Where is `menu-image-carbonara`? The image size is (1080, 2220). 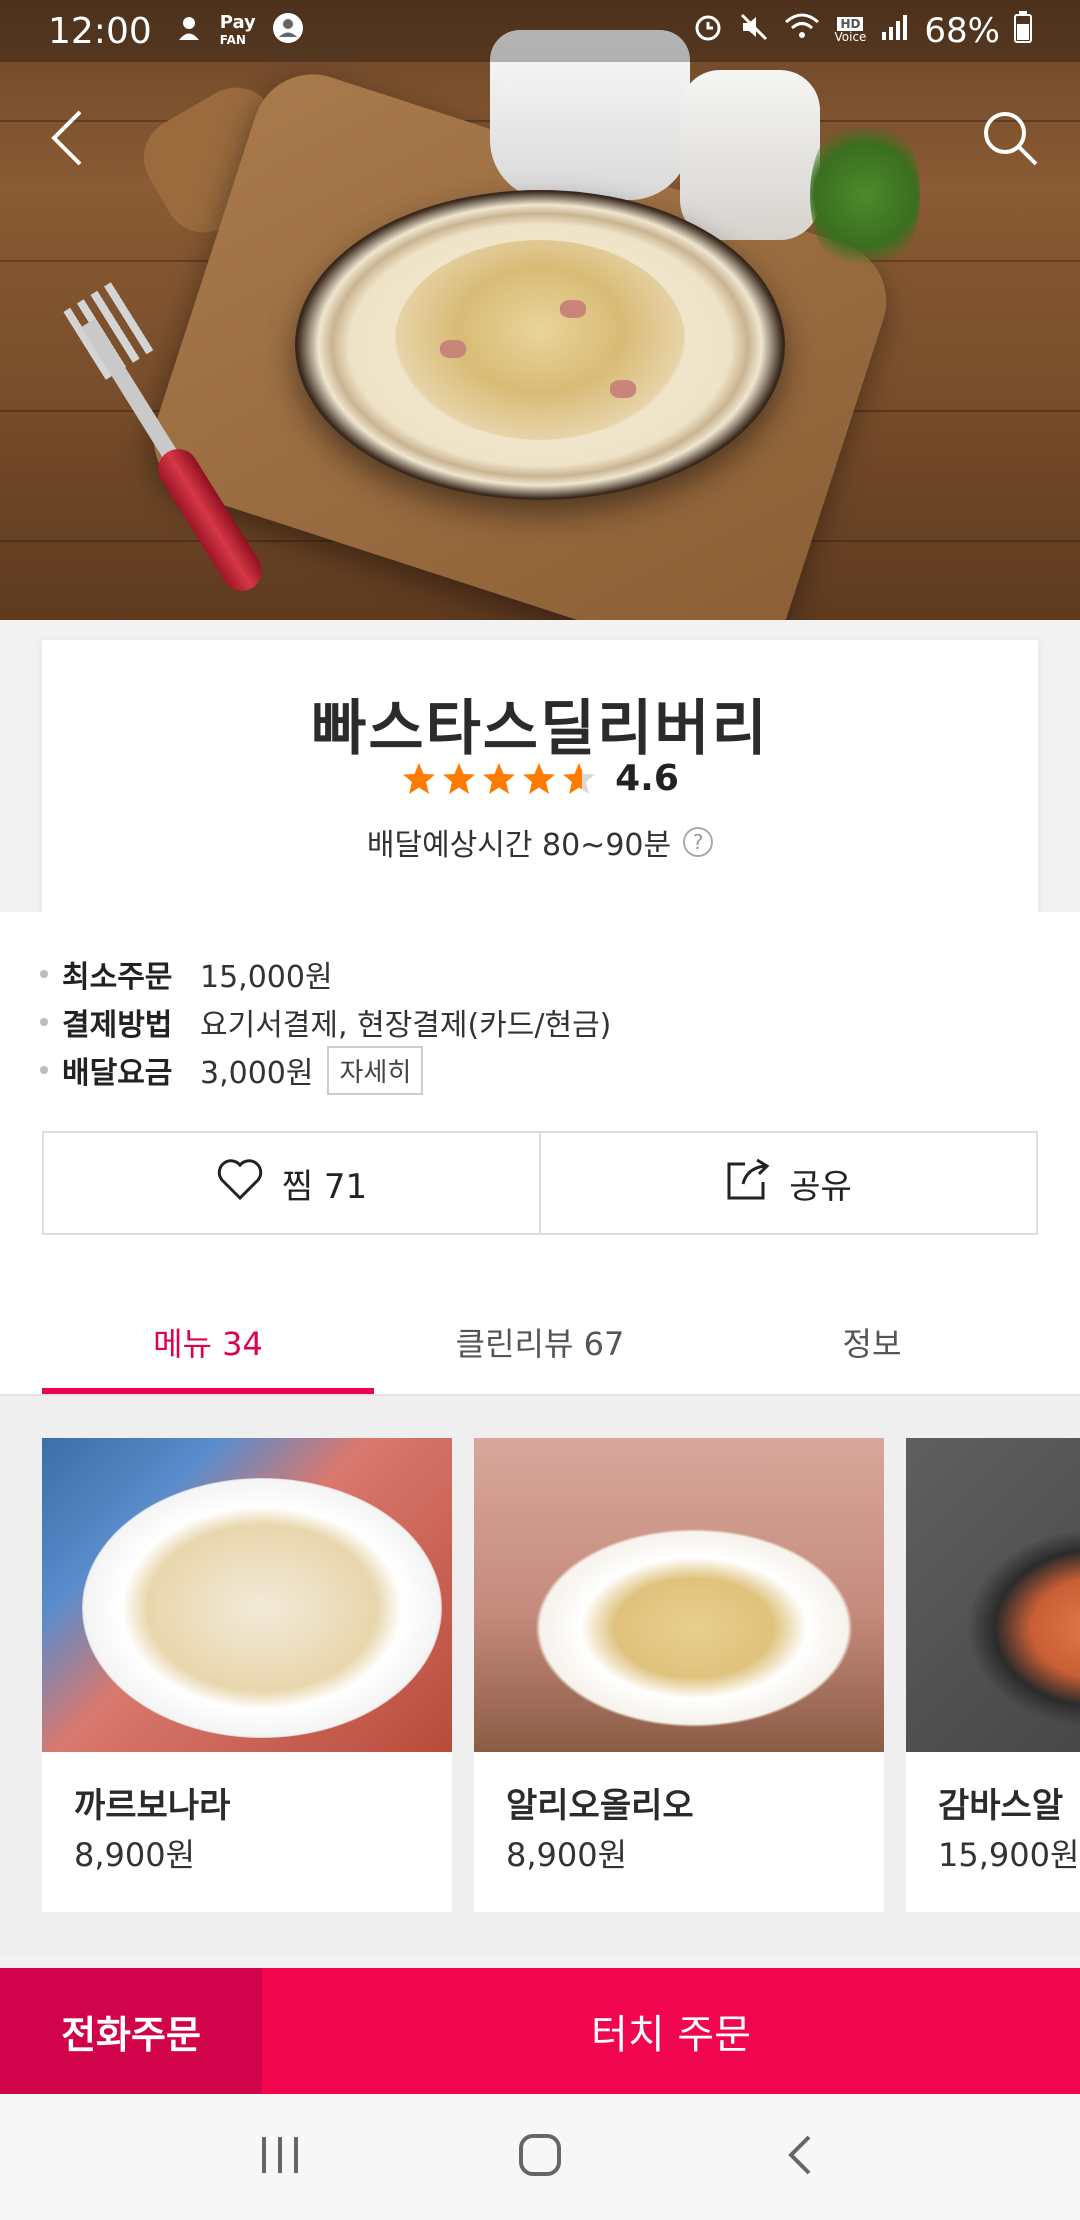
menu-image-carbonara is located at coordinates (247, 1595).